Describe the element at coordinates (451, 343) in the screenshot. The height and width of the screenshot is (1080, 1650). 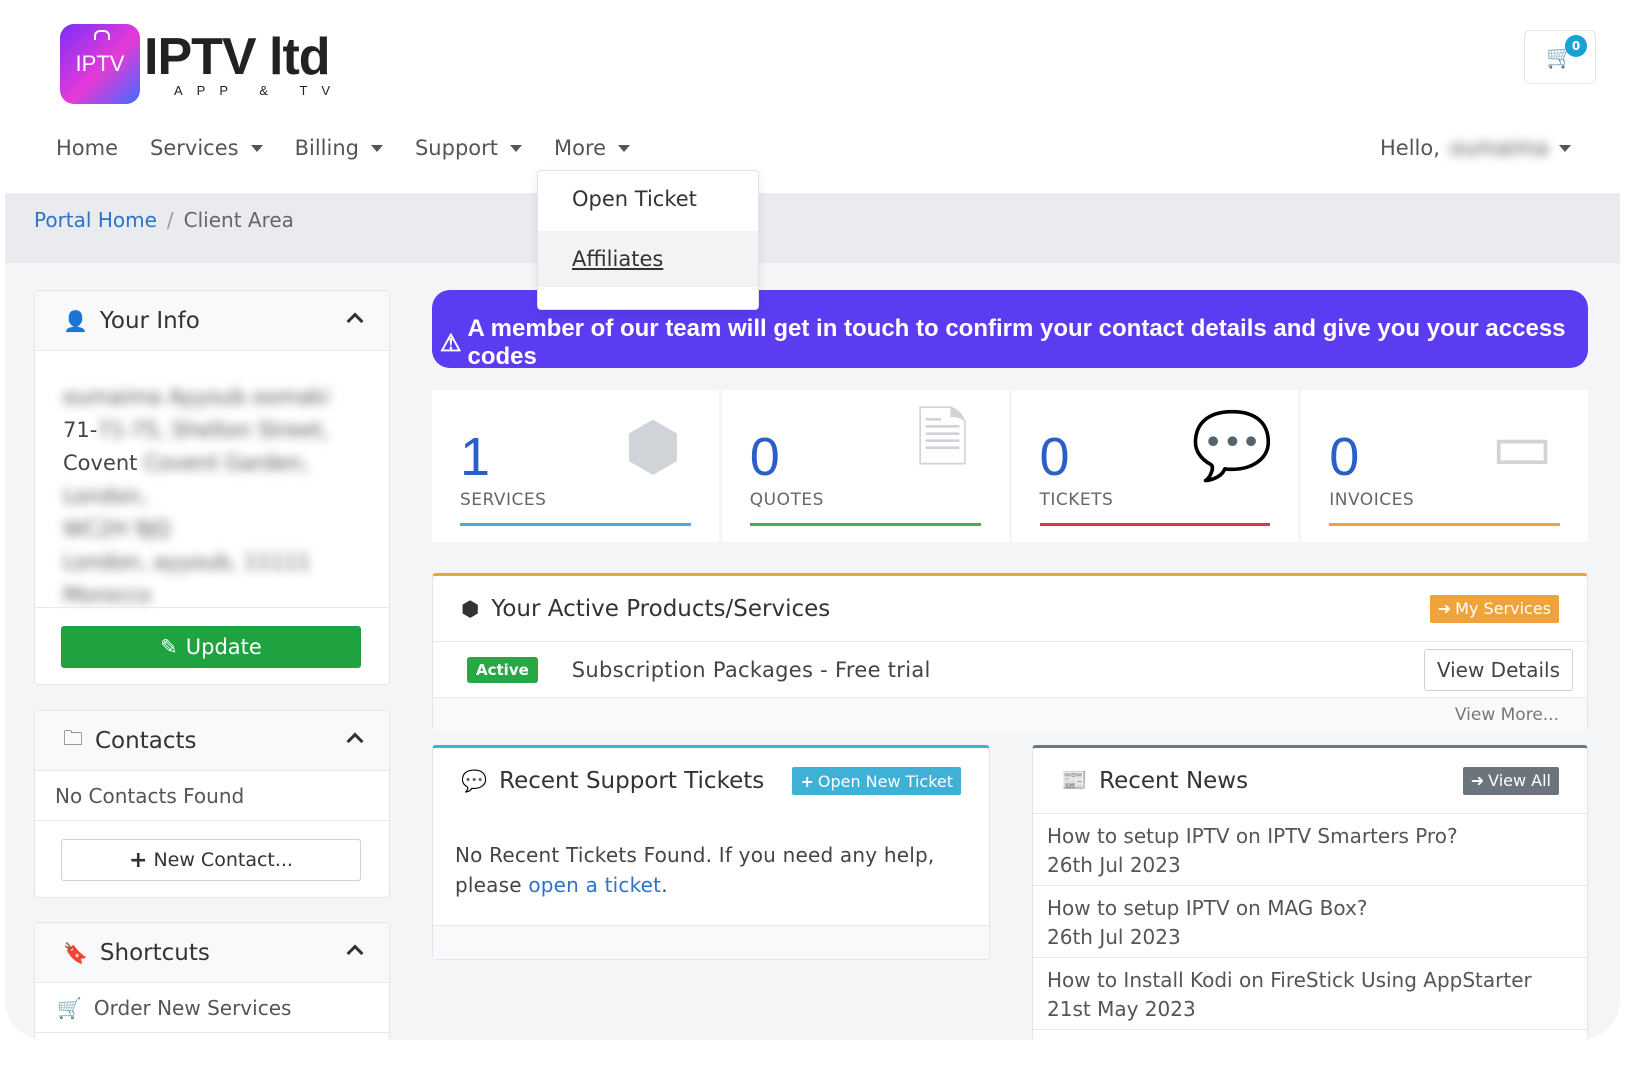
I see `warning-icon: ⚠` at that location.